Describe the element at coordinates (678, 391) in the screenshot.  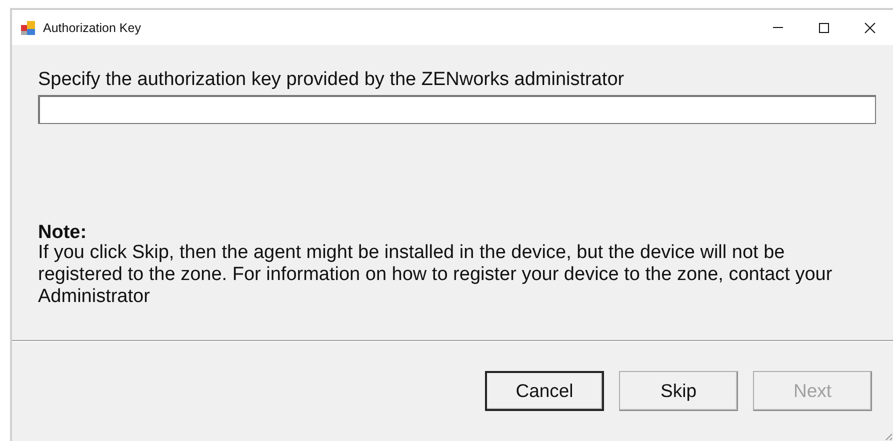
I see `dialog-button: Skip` at that location.